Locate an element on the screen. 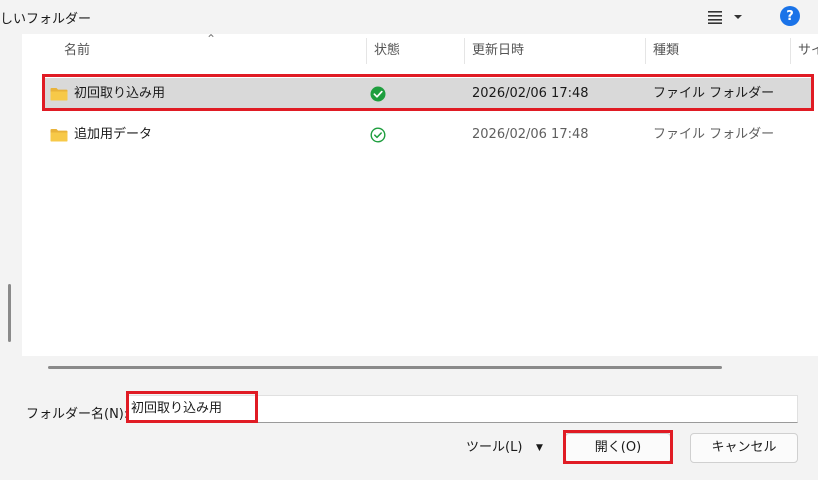  column-name: 名前 is located at coordinates (73, 51).